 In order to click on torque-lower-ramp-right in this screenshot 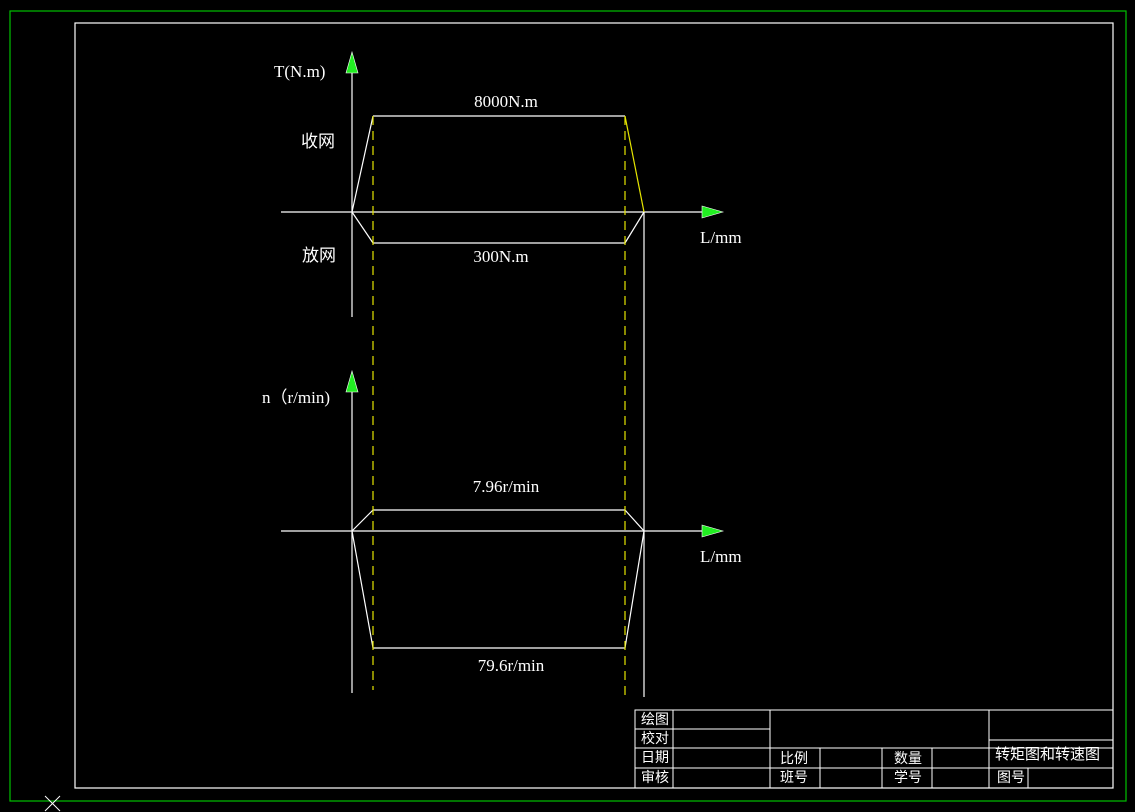, I will do `click(634, 227)`.